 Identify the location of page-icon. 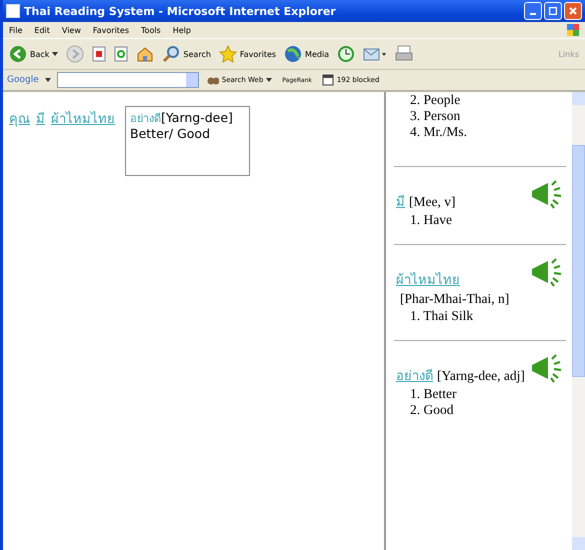
(13, 11).